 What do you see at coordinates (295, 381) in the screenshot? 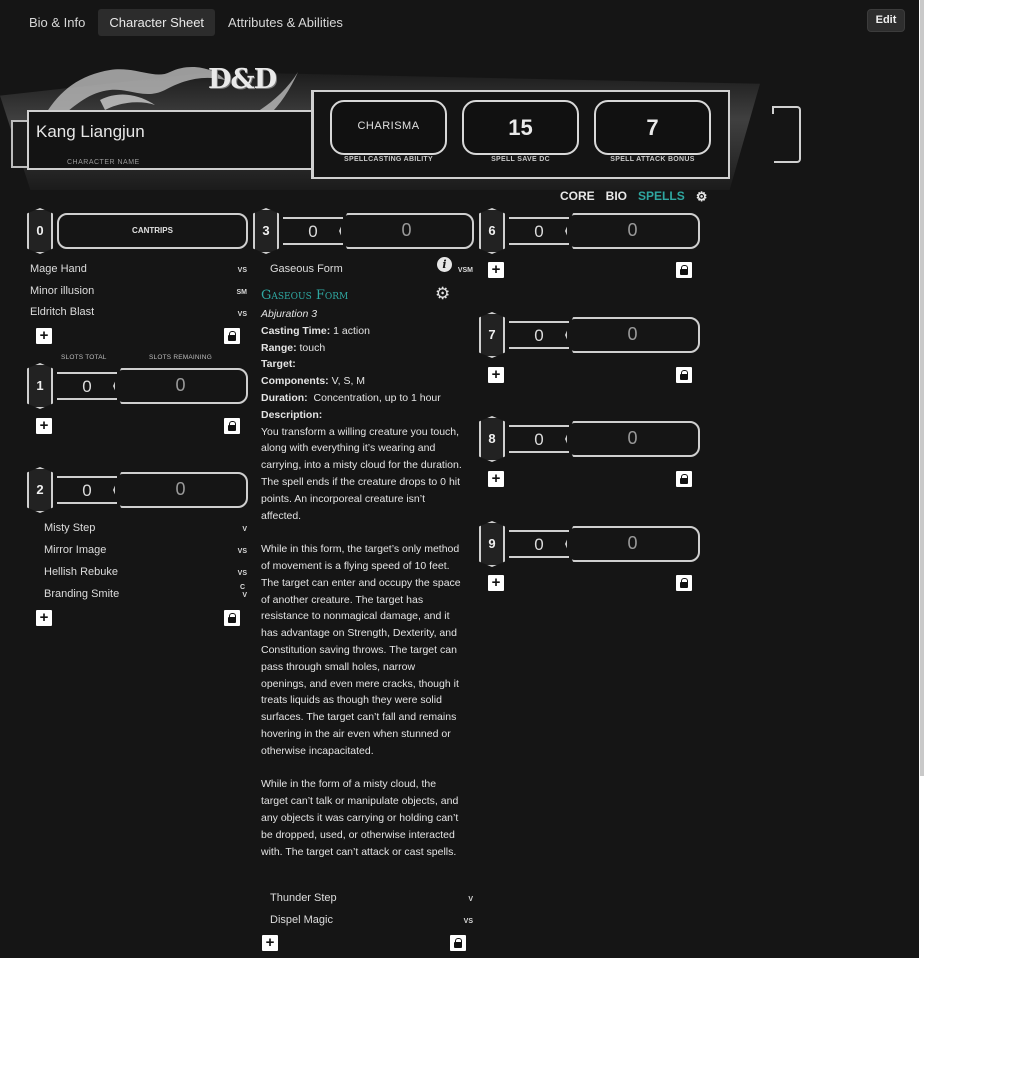
I see `components-label: Components:` at bounding box center [295, 381].